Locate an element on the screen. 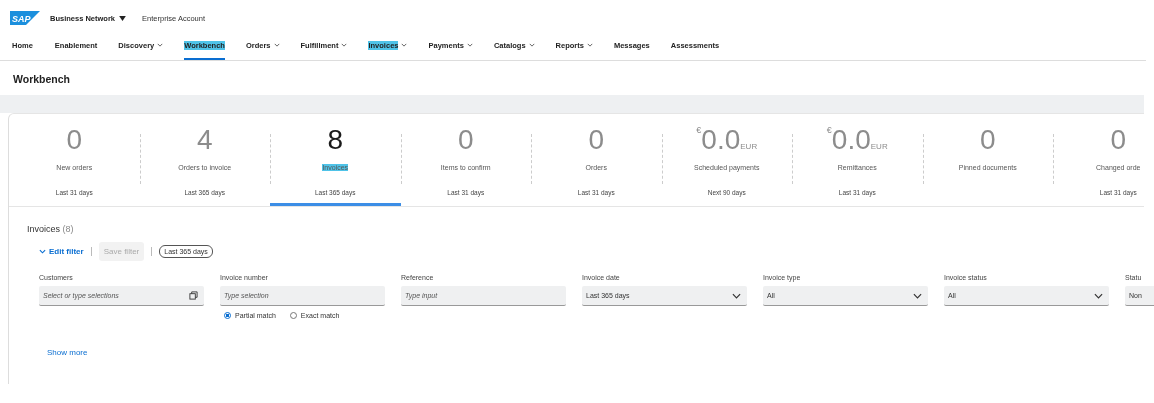 This screenshot has width=1154, height=403. edit-filter-link: Edit filter is located at coordinates (61, 251).